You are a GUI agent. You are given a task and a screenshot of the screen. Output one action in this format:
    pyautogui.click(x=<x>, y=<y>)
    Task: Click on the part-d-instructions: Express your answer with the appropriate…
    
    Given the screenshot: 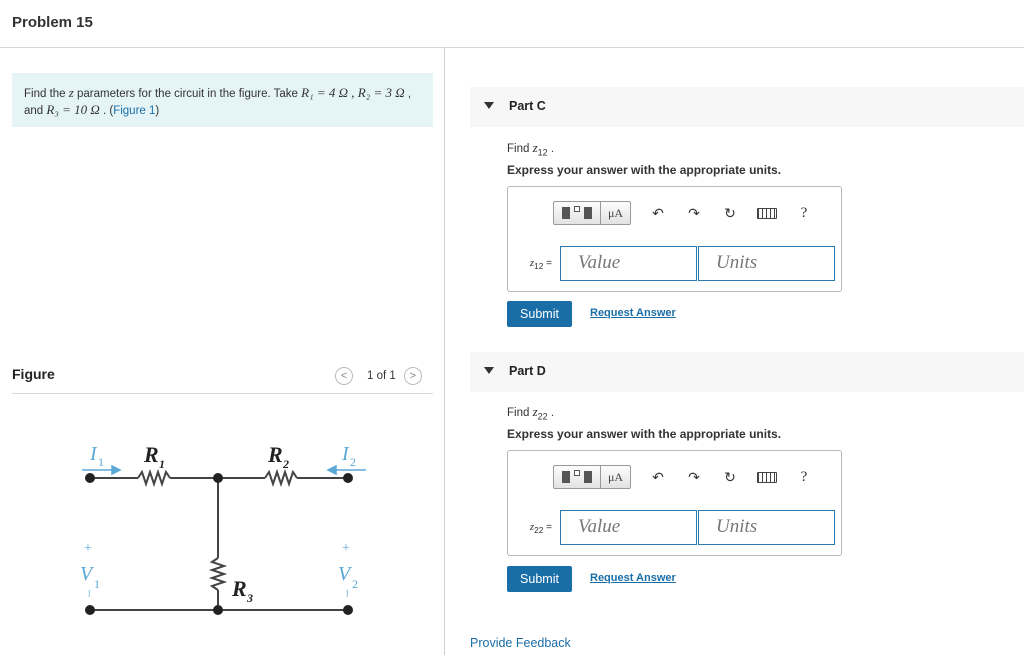 What is the action you would take?
    pyautogui.click(x=644, y=434)
    